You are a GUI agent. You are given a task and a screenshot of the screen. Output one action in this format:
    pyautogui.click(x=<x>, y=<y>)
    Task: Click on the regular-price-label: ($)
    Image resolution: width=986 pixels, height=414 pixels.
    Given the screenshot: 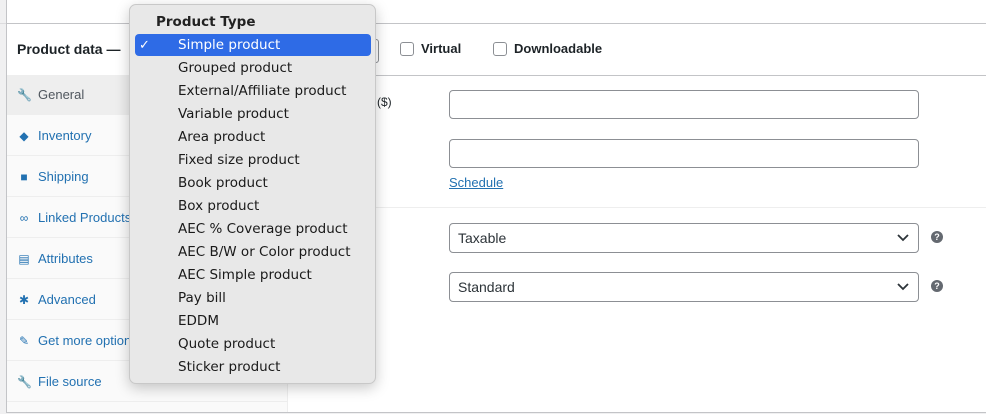 What is the action you would take?
    pyautogui.click(x=384, y=102)
    